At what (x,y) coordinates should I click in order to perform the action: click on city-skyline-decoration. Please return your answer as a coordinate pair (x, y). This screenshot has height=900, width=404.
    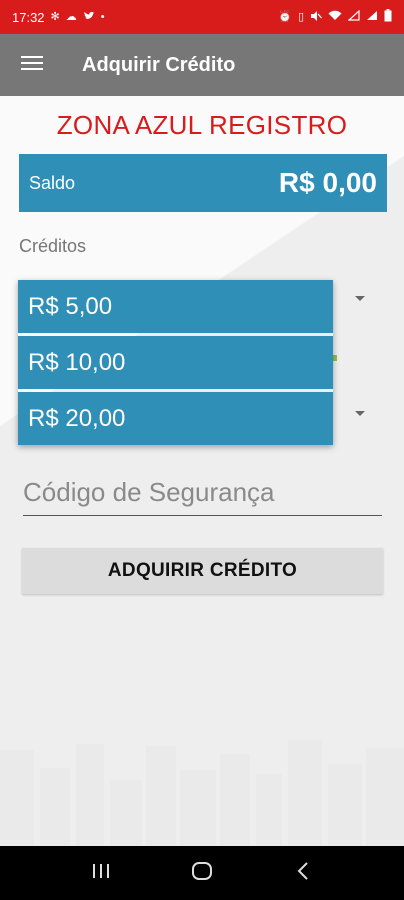
    Looking at the image, I should click on (202, 793).